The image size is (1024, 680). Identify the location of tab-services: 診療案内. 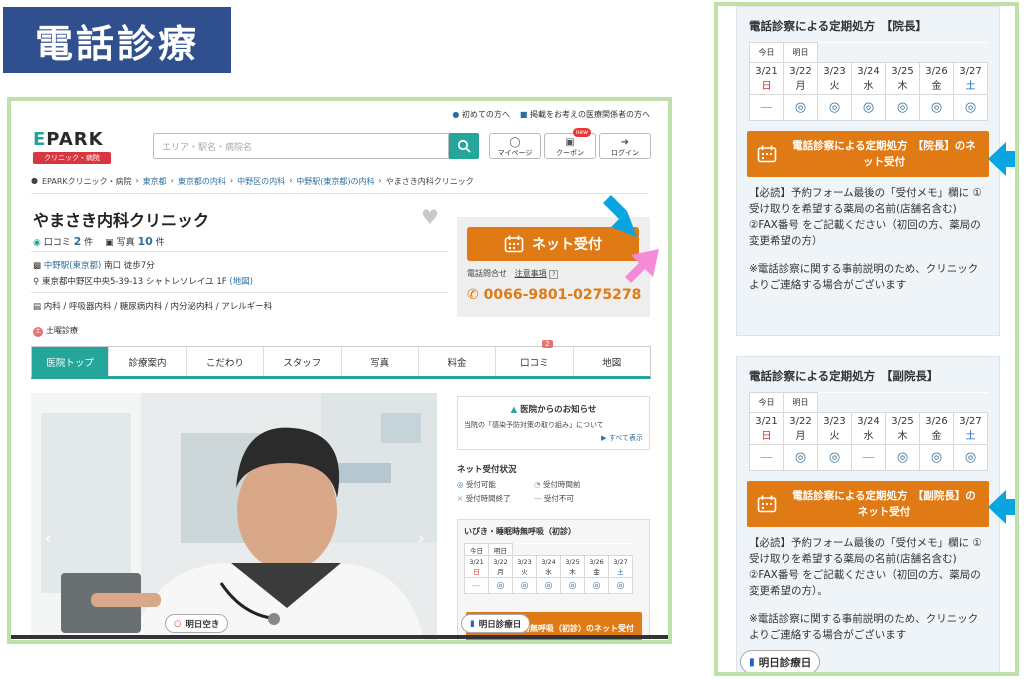
(148, 361).